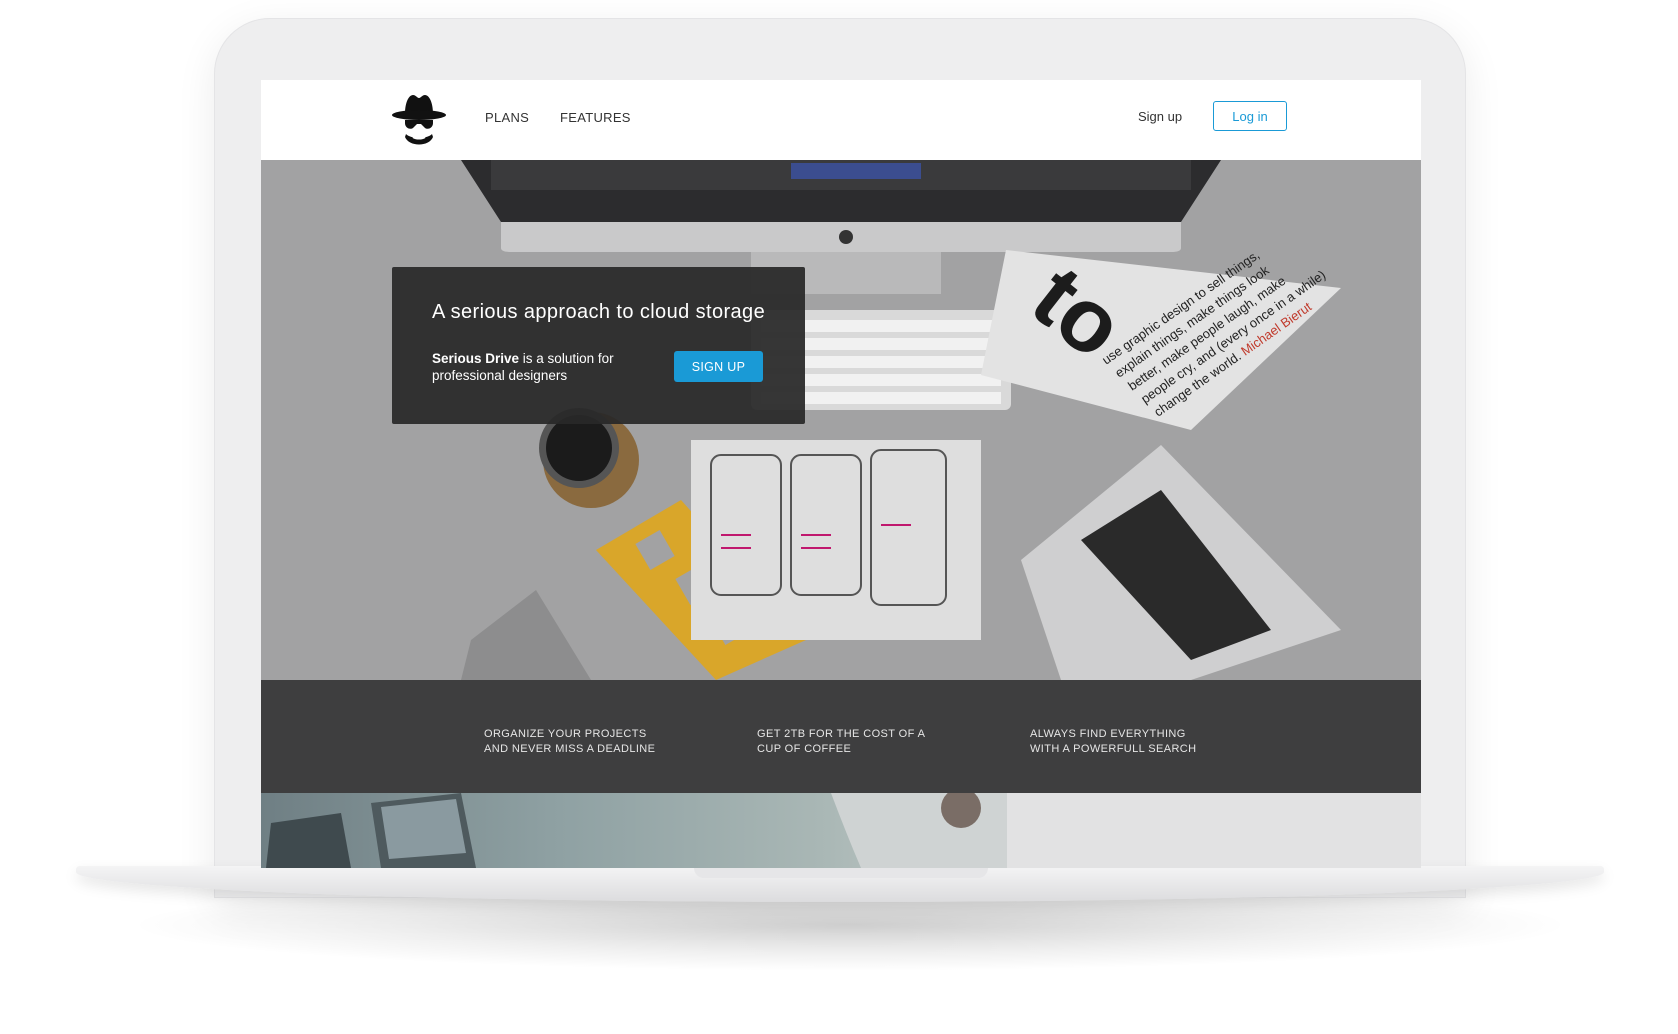 The height and width of the screenshot is (1034, 1678). What do you see at coordinates (565, 734) in the screenshot?
I see `feature-line: ORGANIZE YOUR PROJECTS` at bounding box center [565, 734].